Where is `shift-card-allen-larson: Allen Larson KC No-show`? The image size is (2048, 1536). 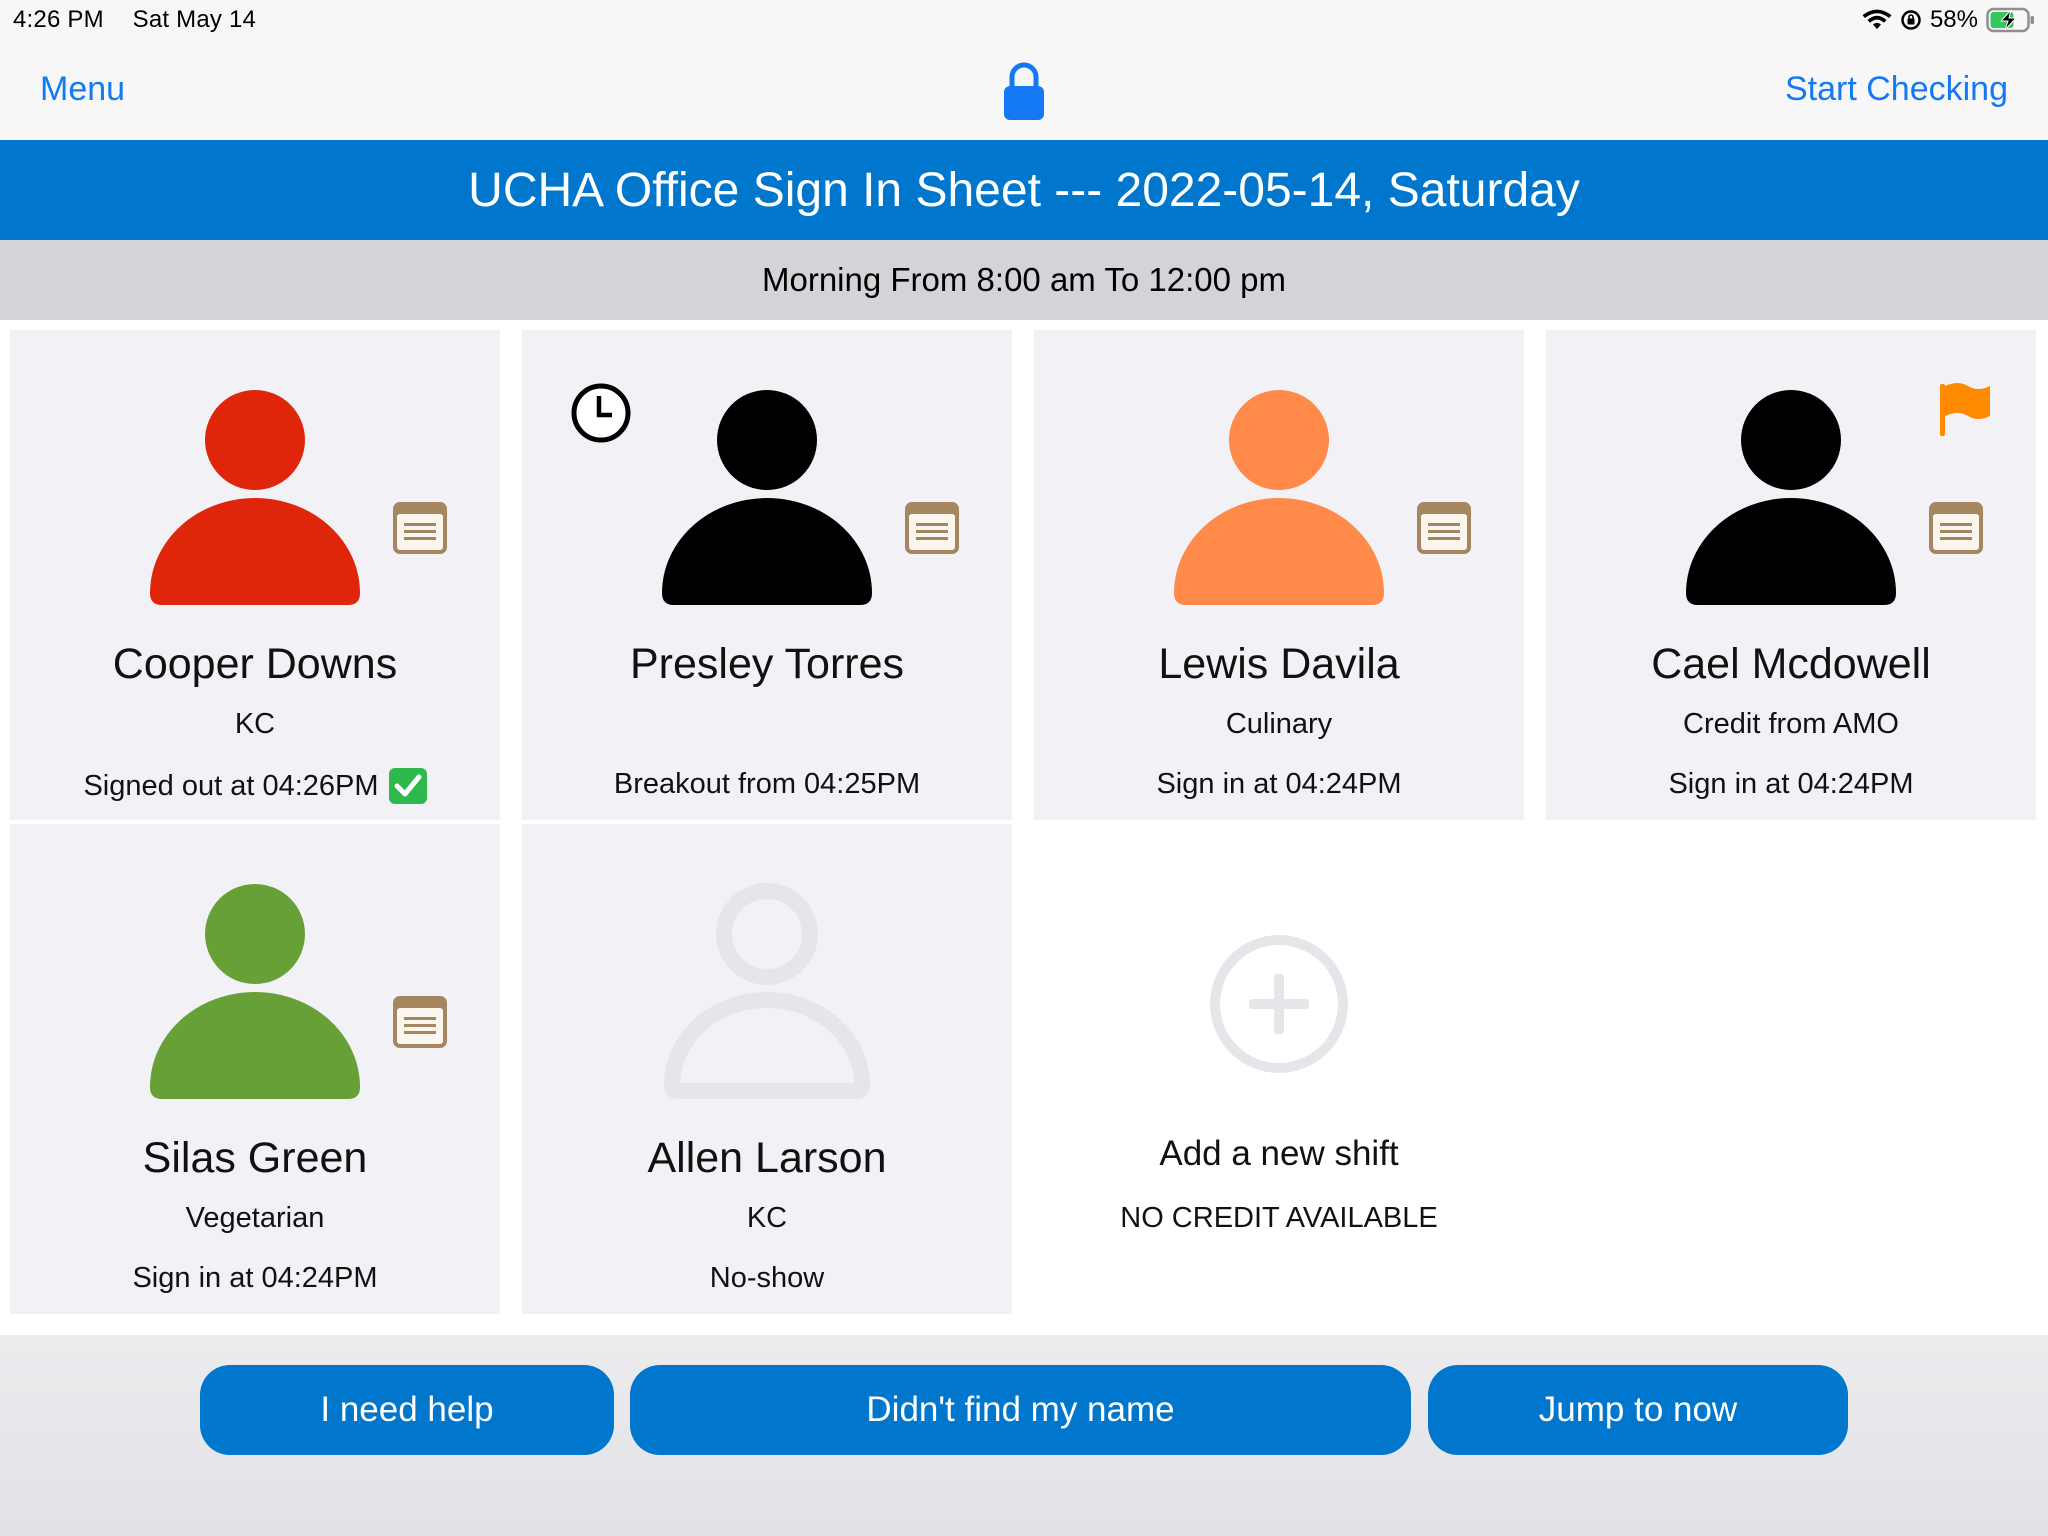
shift-card-allen-larson: Allen Larson KC No-show is located at coordinates (767, 1069).